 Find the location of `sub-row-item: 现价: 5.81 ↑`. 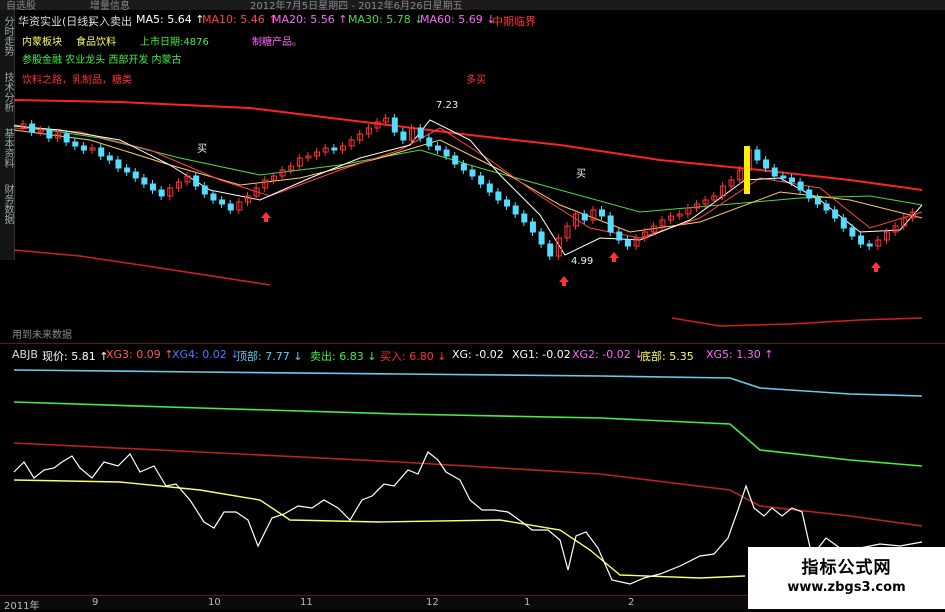

sub-row-item: 现价: 5.81 ↑ is located at coordinates (75, 356).